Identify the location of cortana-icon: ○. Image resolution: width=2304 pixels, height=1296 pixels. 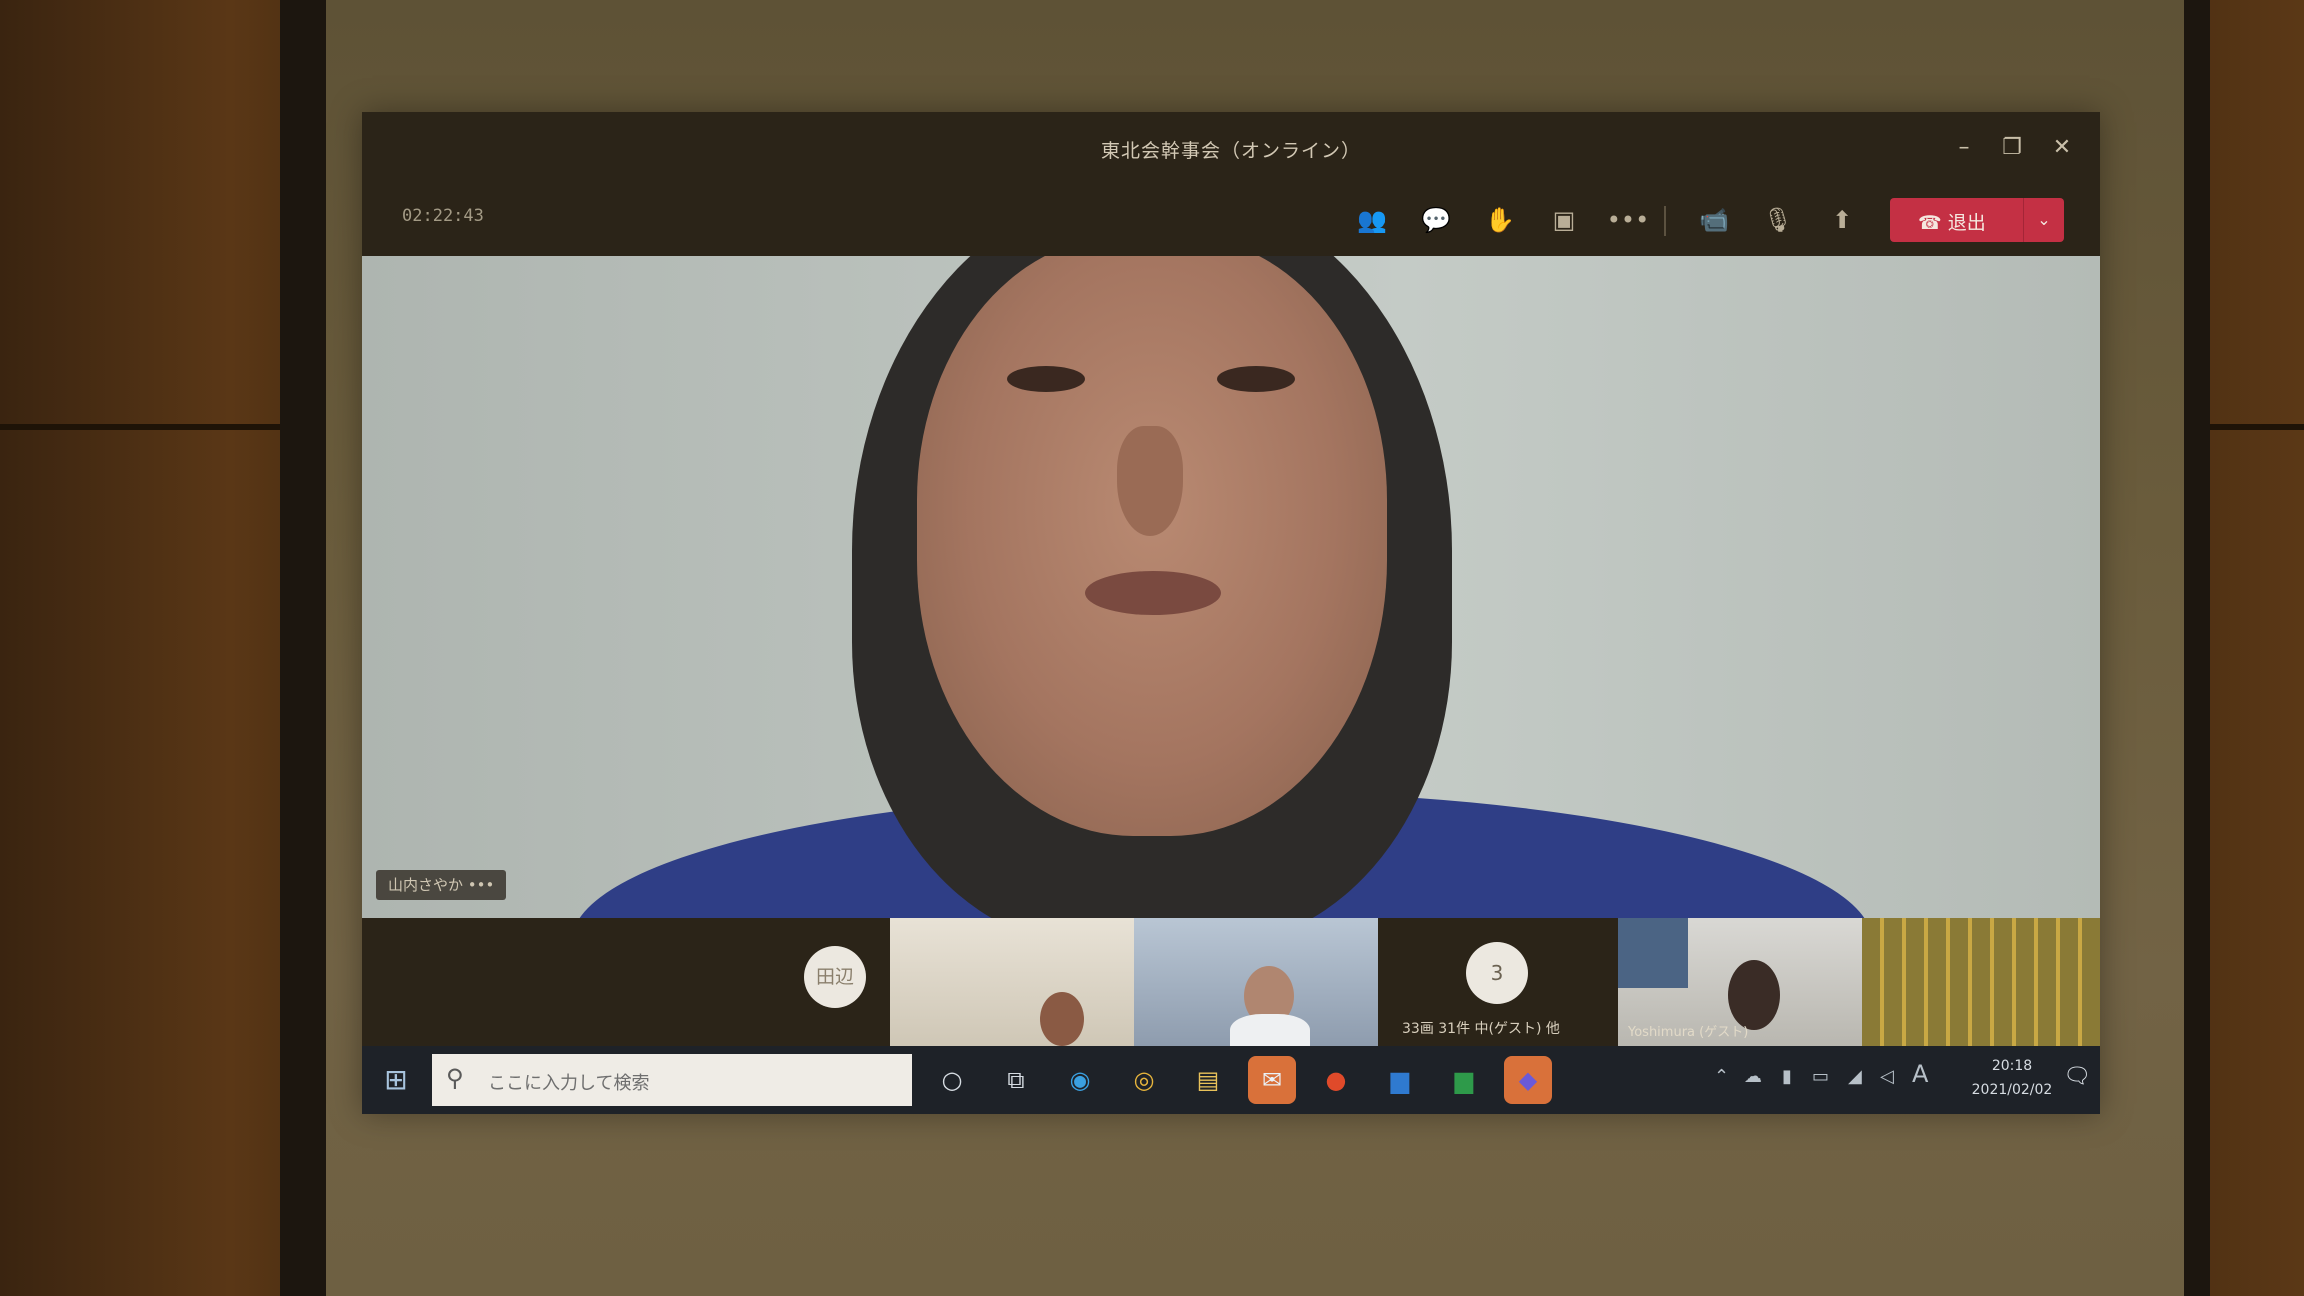
(952, 1080).